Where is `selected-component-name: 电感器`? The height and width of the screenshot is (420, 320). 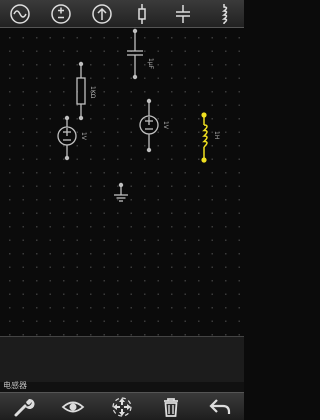 selected-component-name: 电感器 is located at coordinates (15, 385).